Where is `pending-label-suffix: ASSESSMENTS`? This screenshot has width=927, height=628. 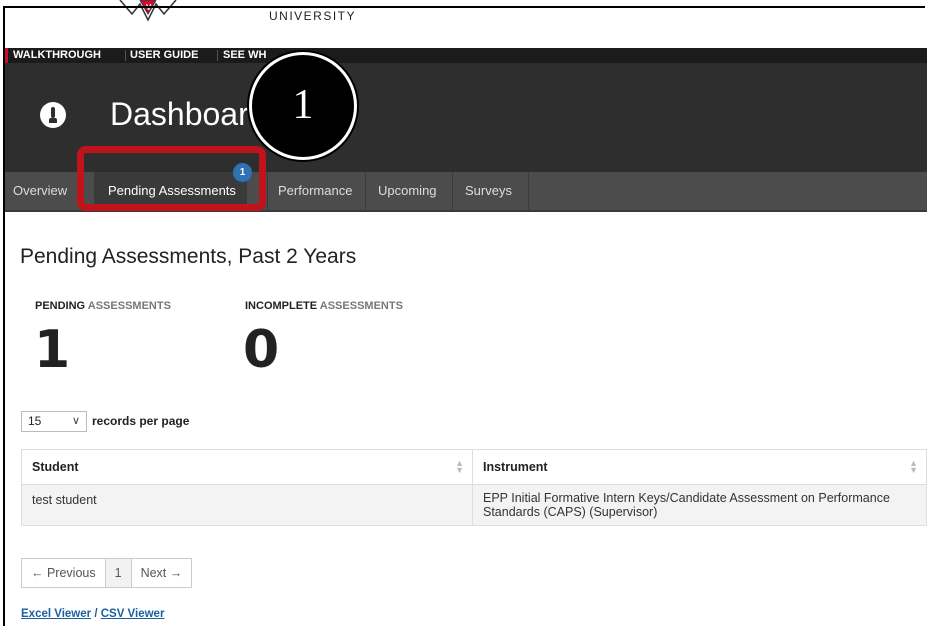 pending-label-suffix: ASSESSMENTS is located at coordinates (129, 306).